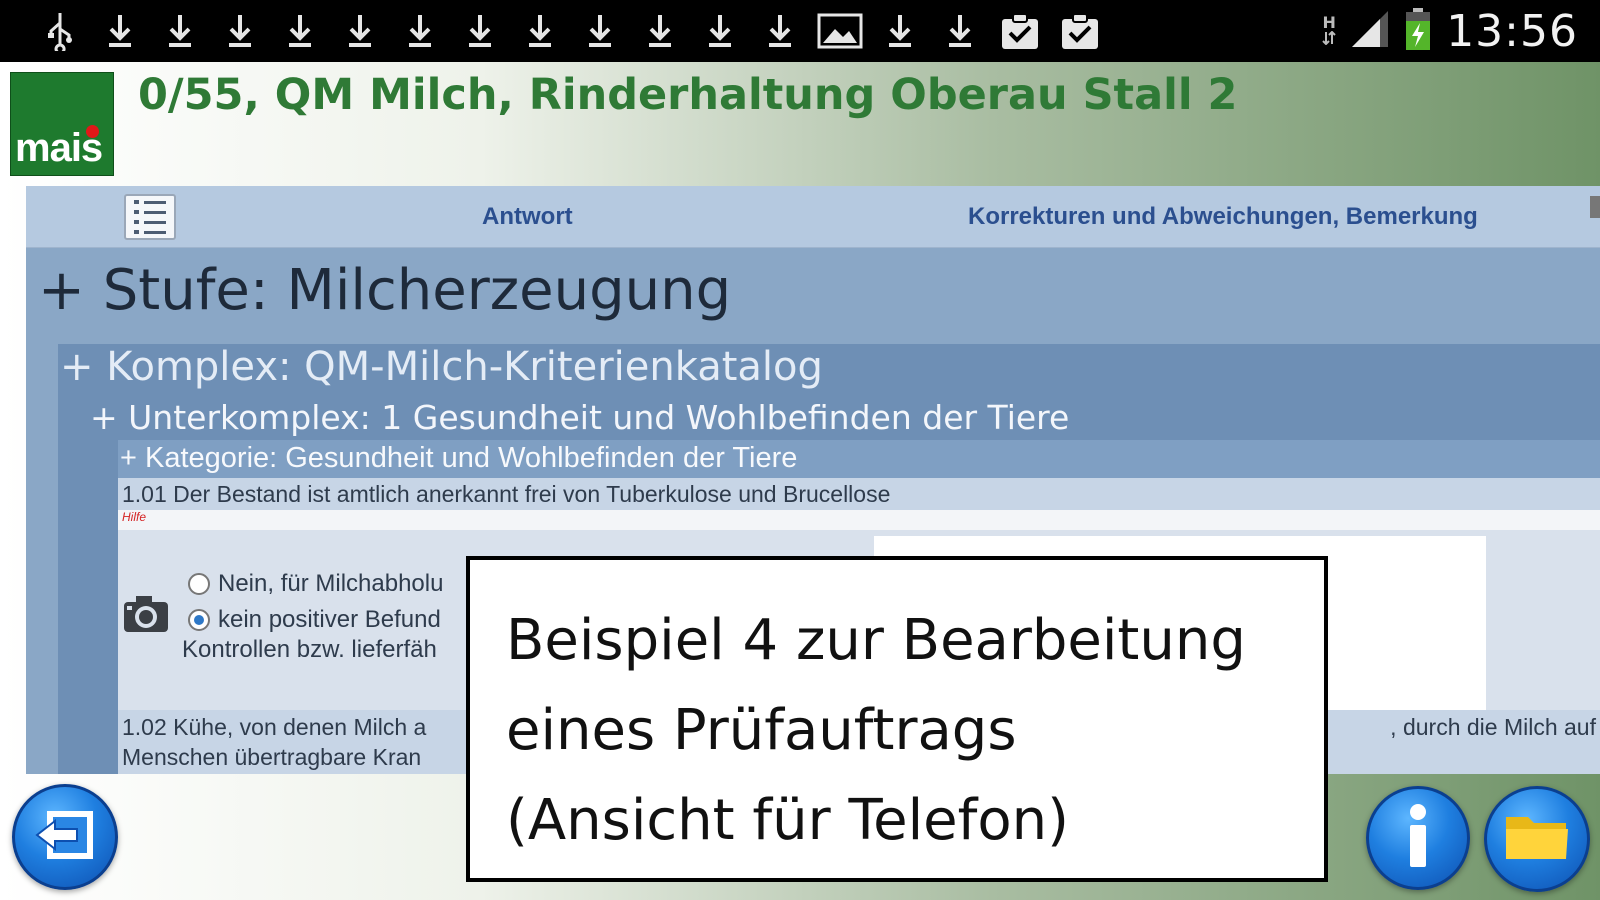  Describe the element at coordinates (1595, 207) in the screenshot. I see `scrollbar` at that location.